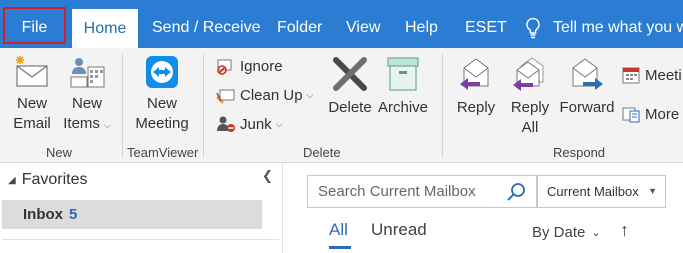  I want to click on group-label-teamviewer: TeamViewer, so click(163, 152).